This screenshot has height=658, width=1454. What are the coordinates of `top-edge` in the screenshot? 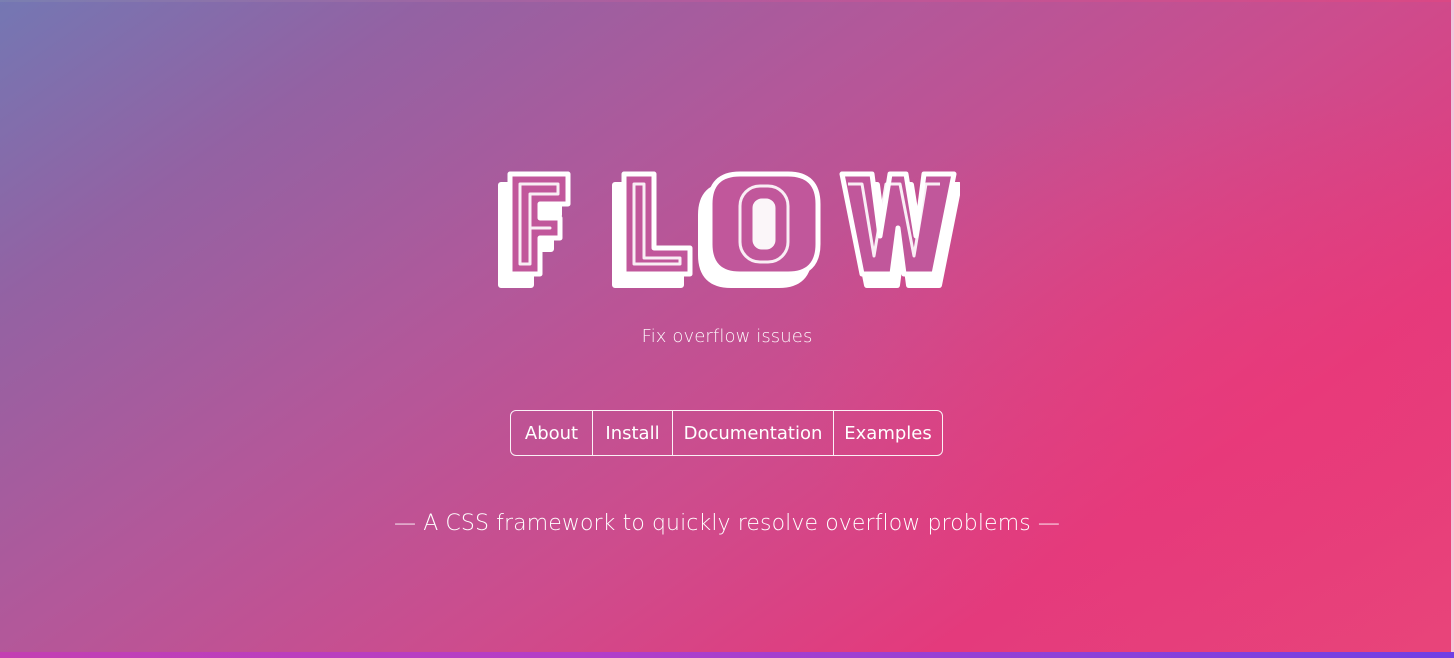 It's located at (727, 1).